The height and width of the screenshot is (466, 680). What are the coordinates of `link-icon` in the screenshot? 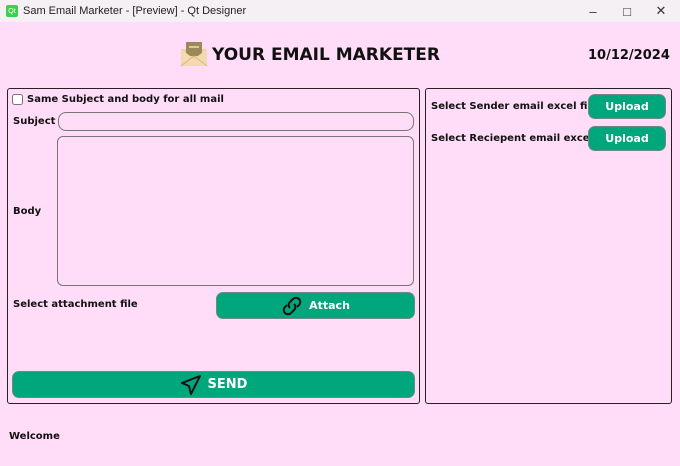 It's located at (292, 305).